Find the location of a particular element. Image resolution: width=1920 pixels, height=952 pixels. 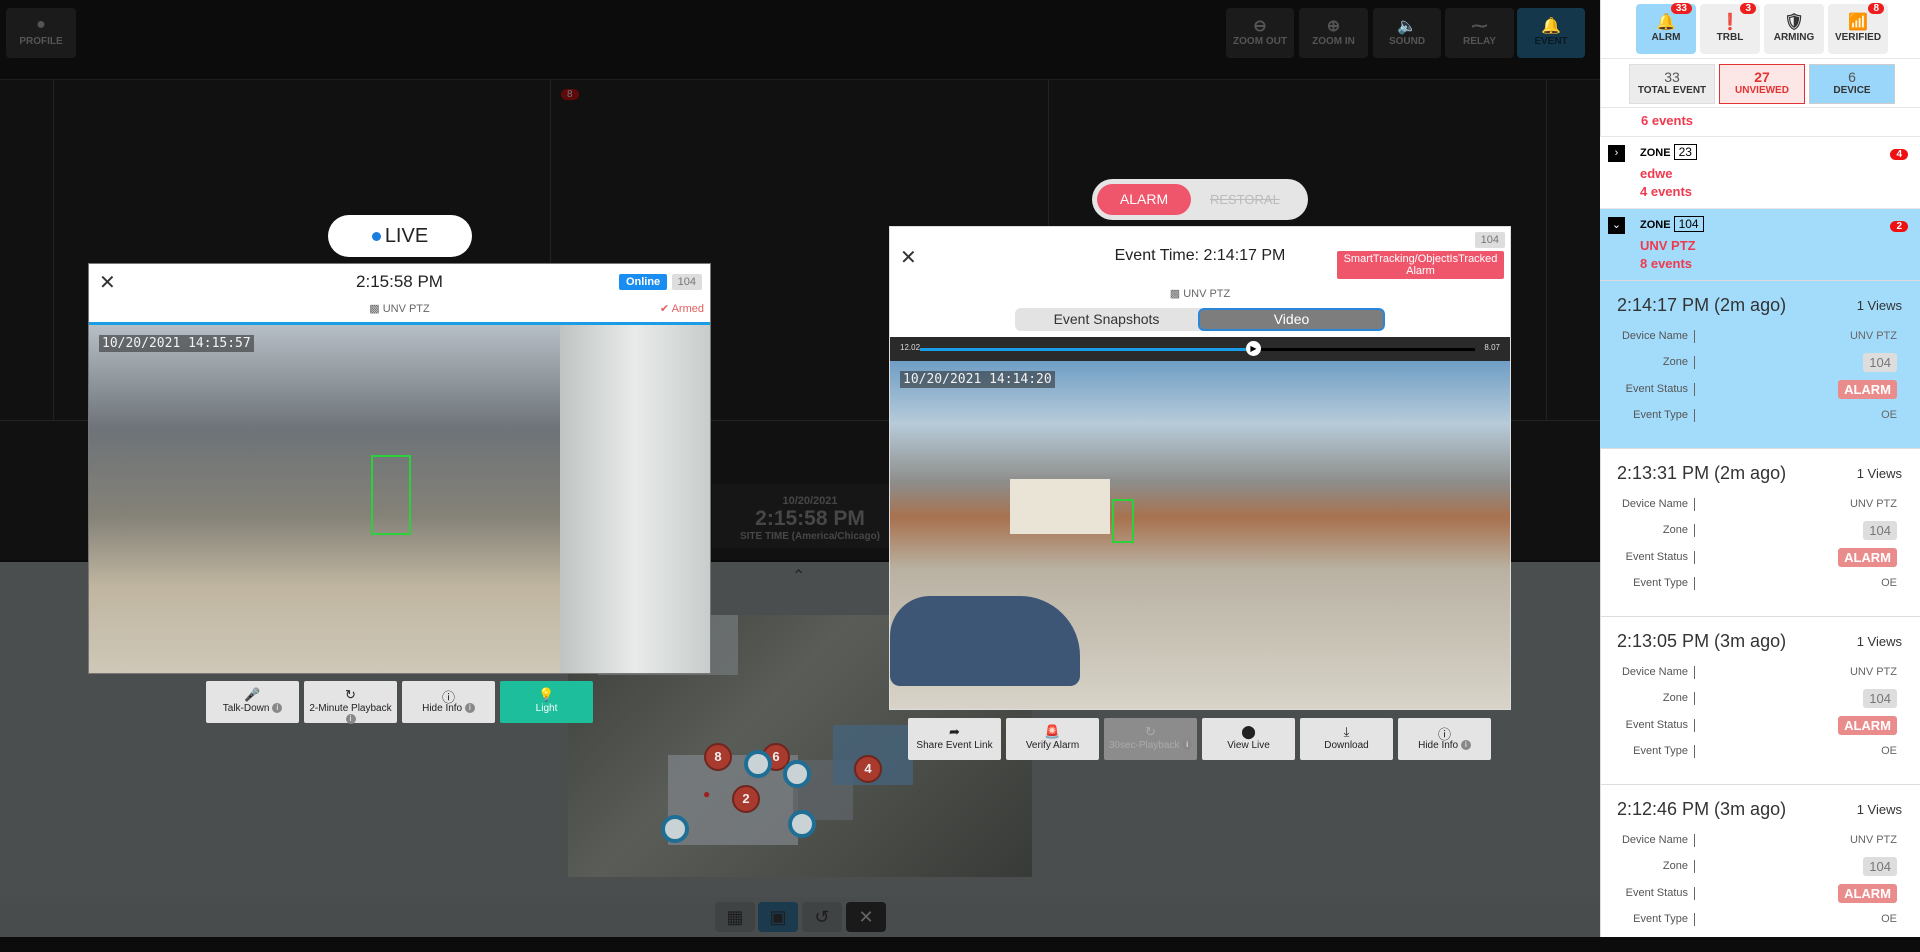

live-video-feed: 10/20/2021 14:15:57 is located at coordinates (399, 499).